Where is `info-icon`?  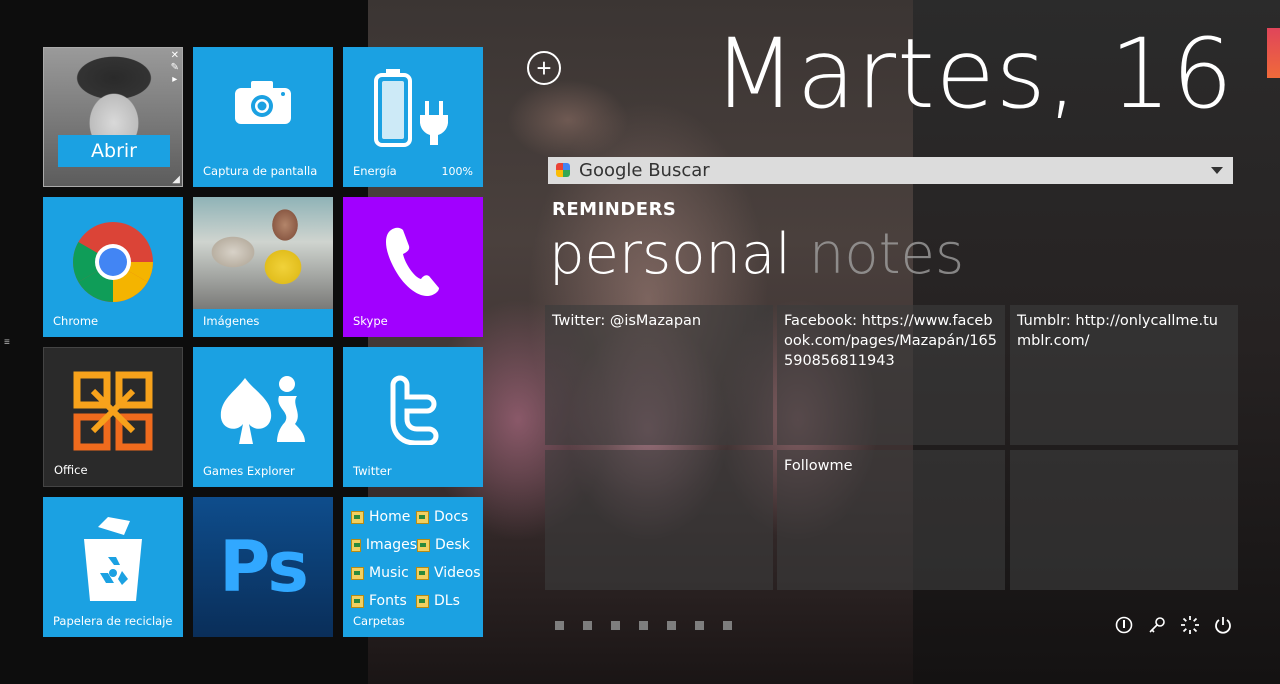
info-icon is located at coordinates (1124, 625).